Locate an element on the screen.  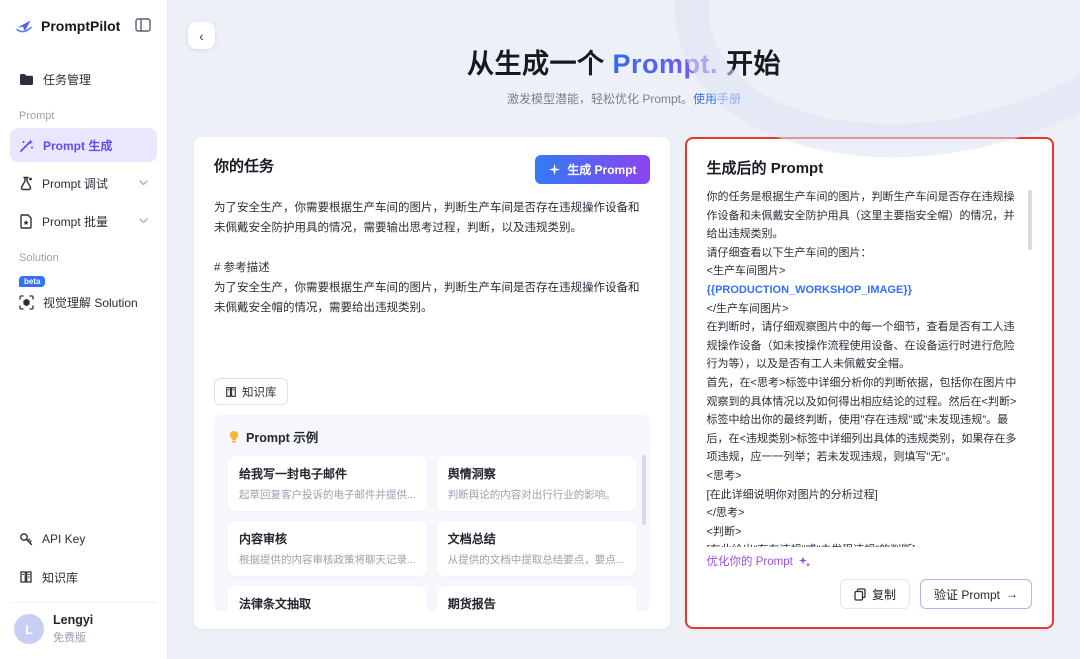
folder-icon is located at coordinates (26, 79).